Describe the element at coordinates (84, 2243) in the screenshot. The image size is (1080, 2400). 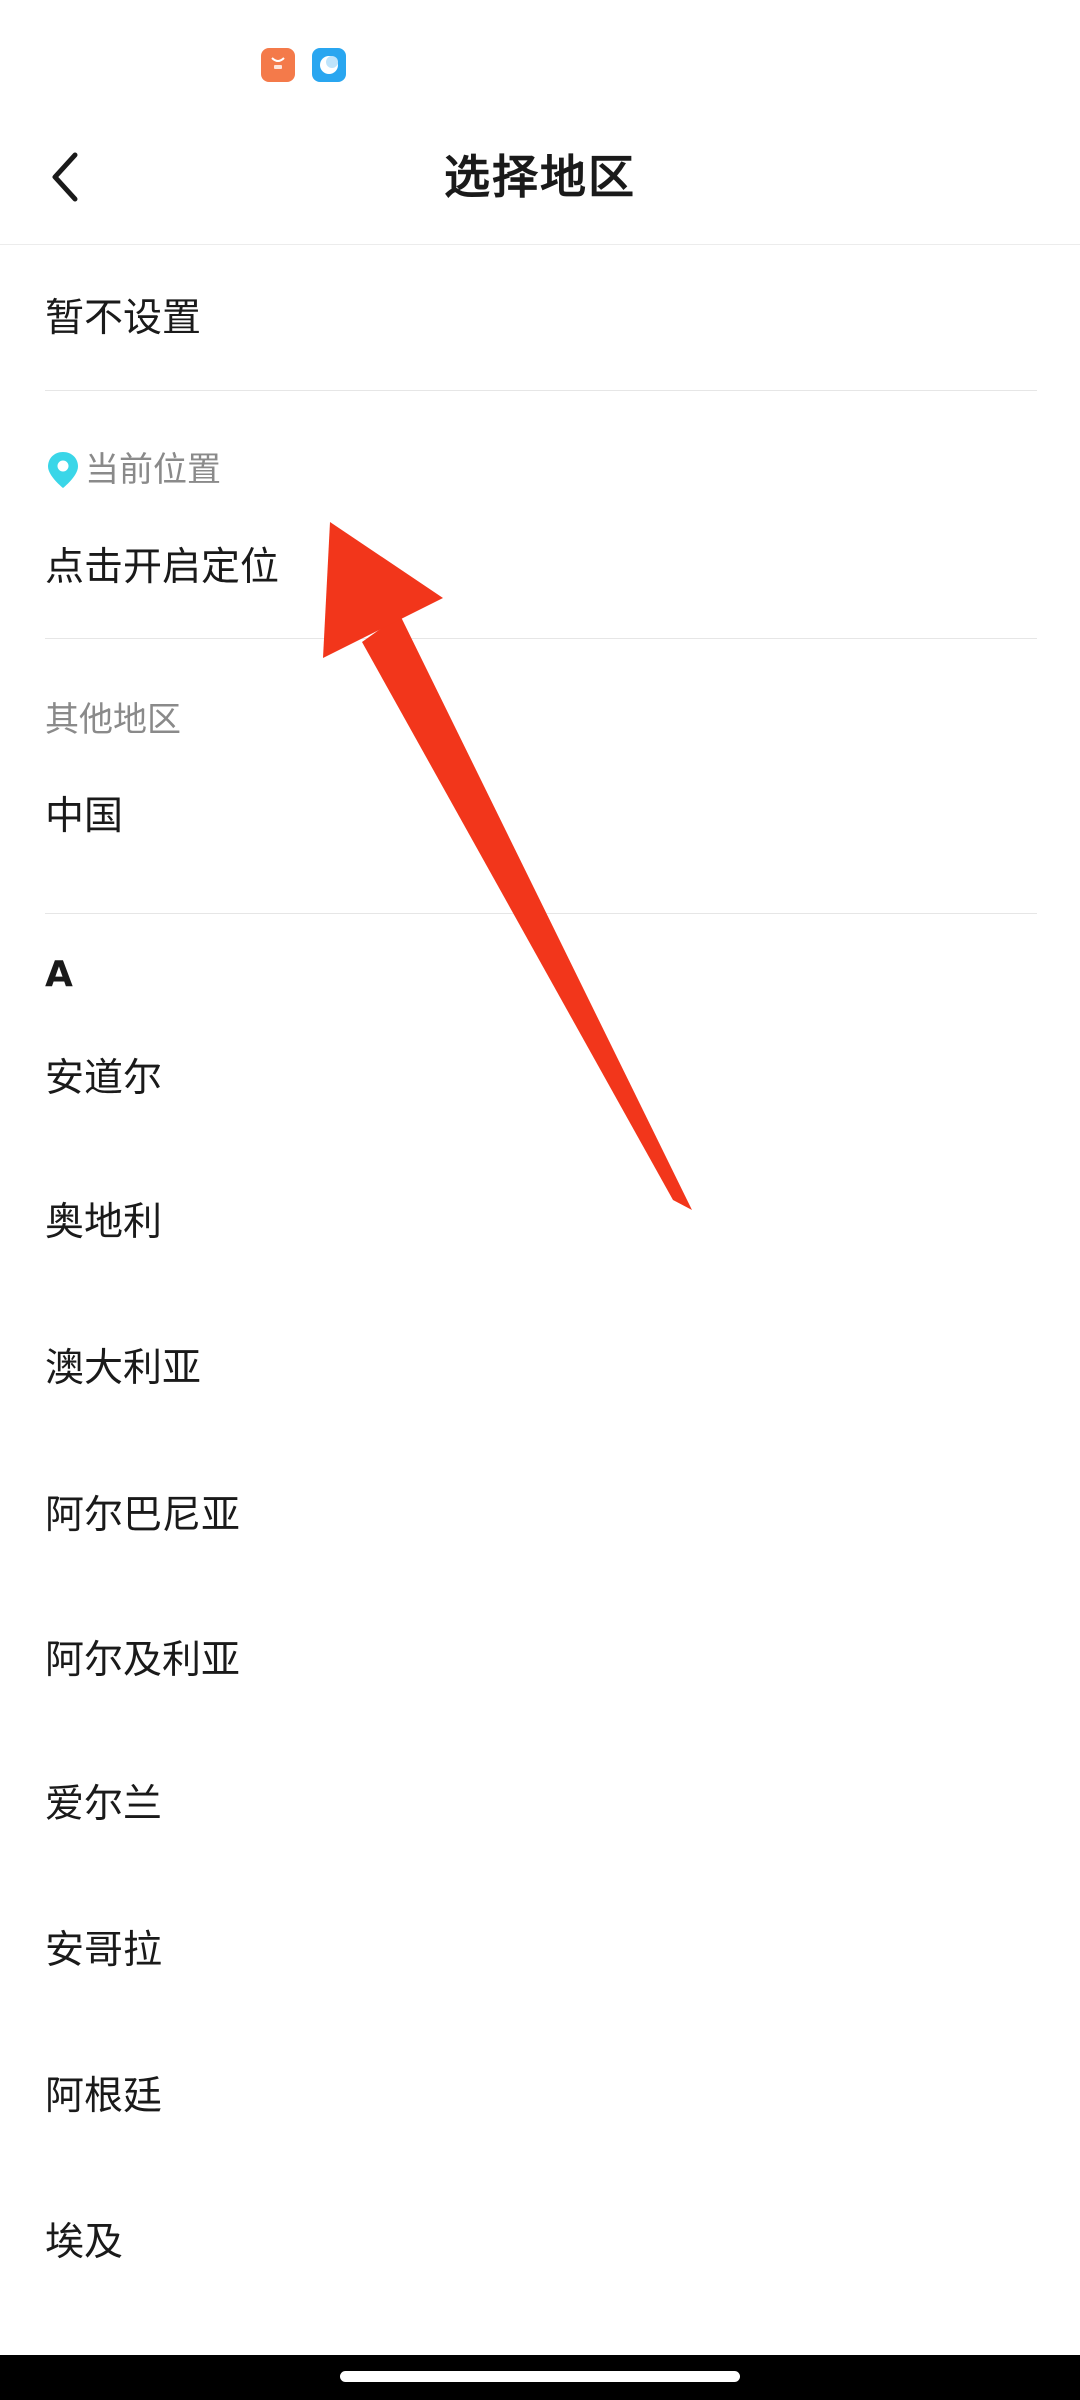
I see `region-list-item: 埃及` at that location.